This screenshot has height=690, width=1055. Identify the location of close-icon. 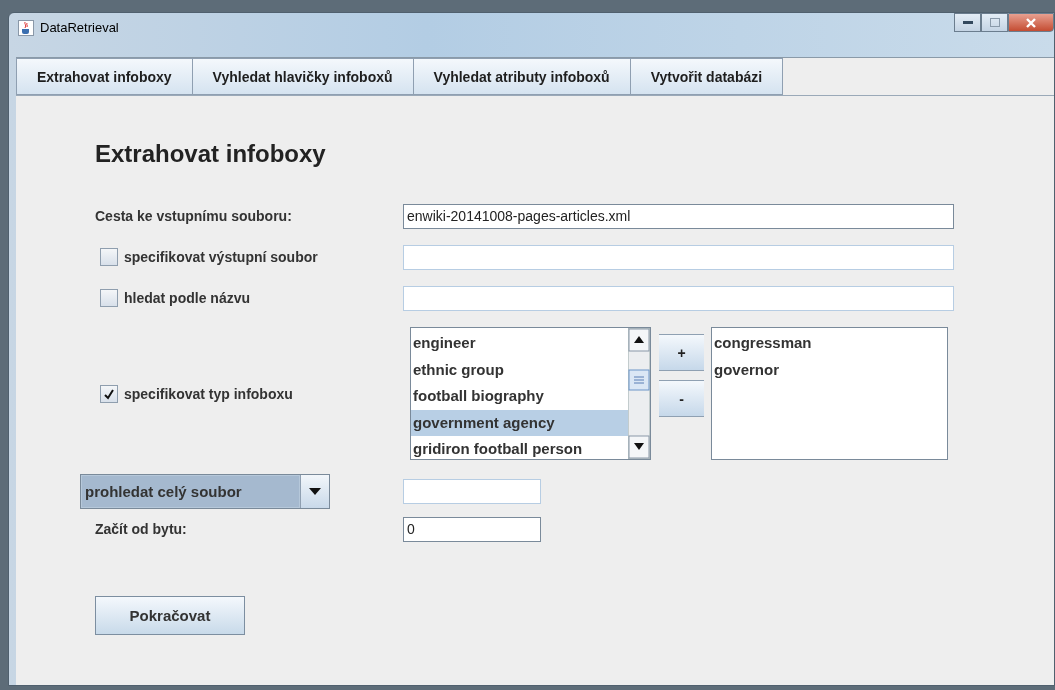
(1031, 22).